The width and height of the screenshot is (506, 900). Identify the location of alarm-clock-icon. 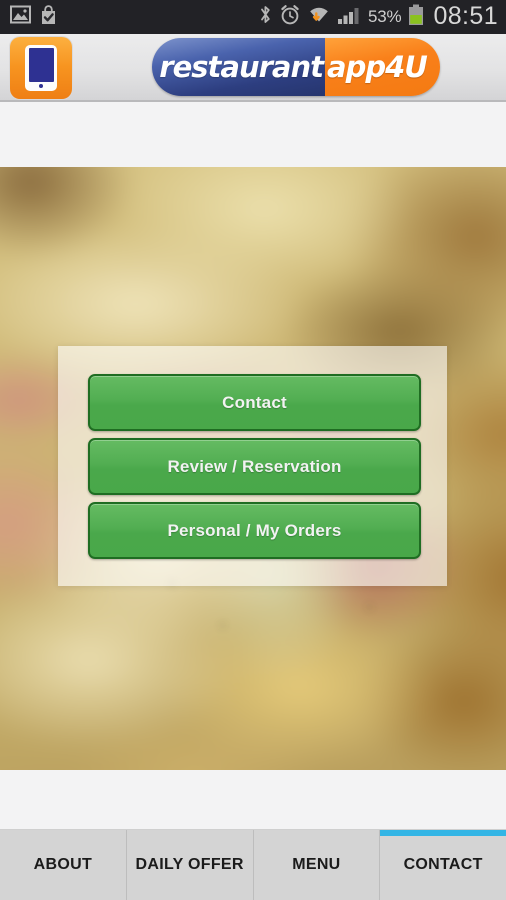
(290, 17).